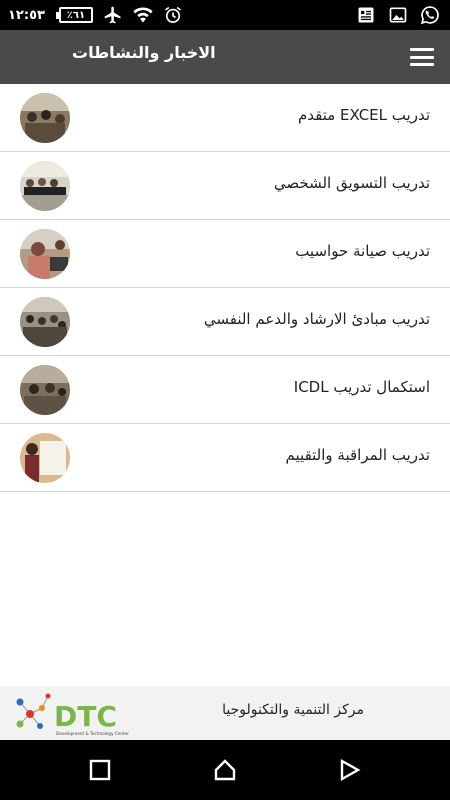 The width and height of the screenshot is (450, 800). I want to click on news-title: تدريب مبادئ الارشاد والدعم النفسي, so click(316, 319).